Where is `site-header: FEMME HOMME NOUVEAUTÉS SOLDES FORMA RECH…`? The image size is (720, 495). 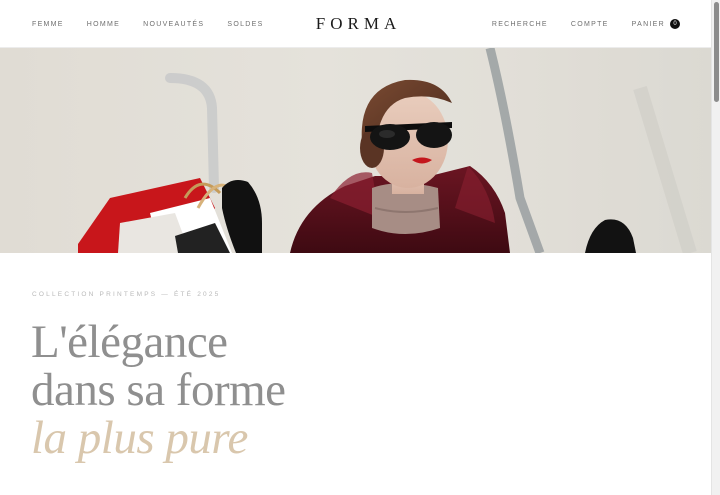
site-header: FEMME HOMME NOUVEAUTÉS SOLDES FORMA RECH… is located at coordinates (355, 24).